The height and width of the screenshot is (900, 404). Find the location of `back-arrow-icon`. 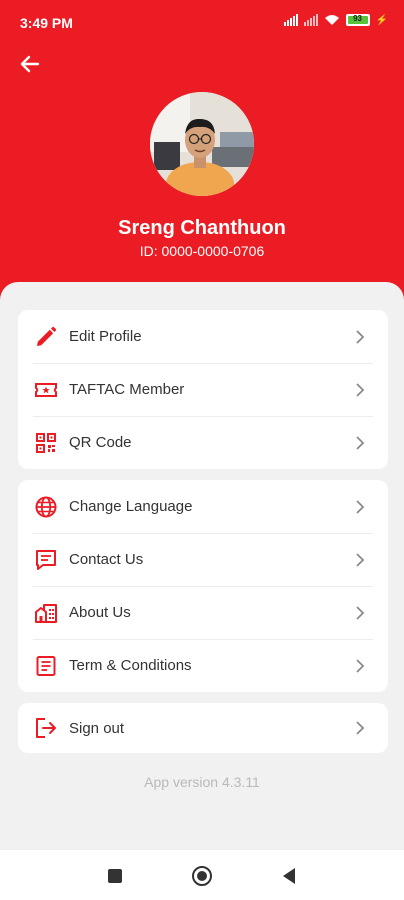

back-arrow-icon is located at coordinates (30, 64).